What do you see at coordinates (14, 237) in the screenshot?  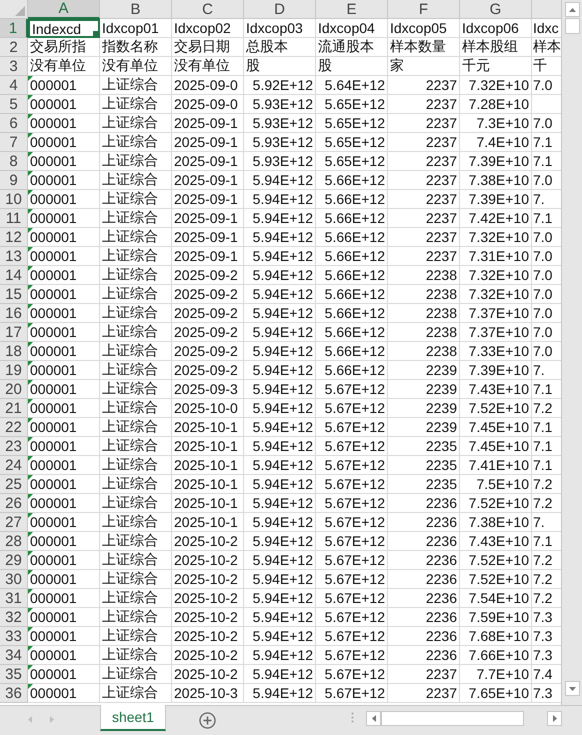 I see `row-header: 12` at bounding box center [14, 237].